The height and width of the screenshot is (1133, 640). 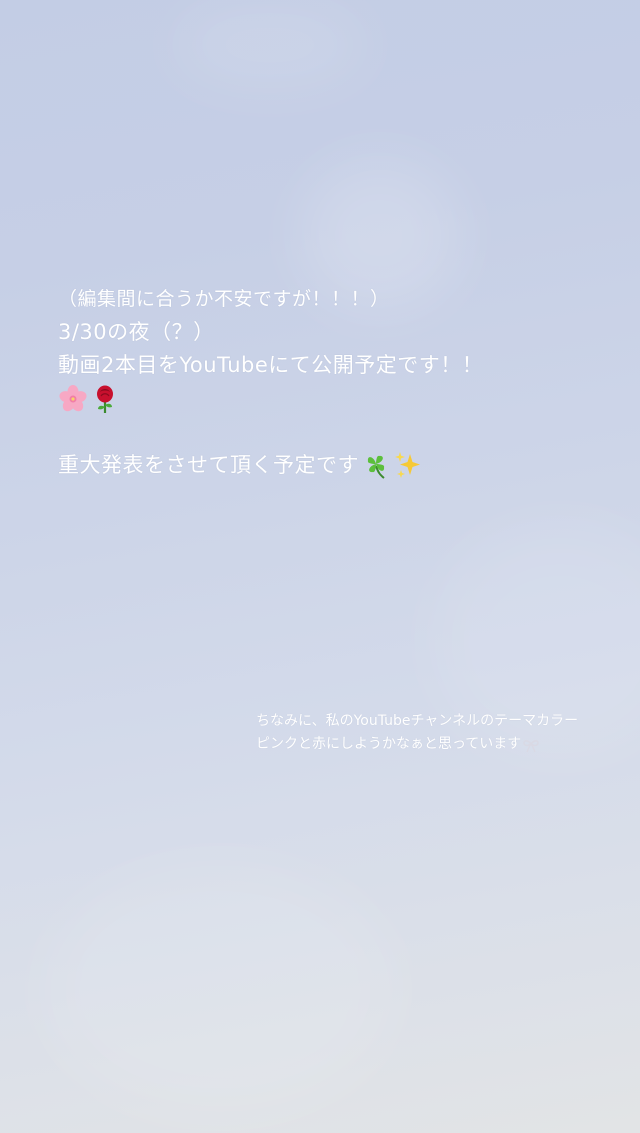 What do you see at coordinates (389, 744) in the screenshot?
I see `note-line-2: ピンクと赤にしようかなぁと思っています` at bounding box center [389, 744].